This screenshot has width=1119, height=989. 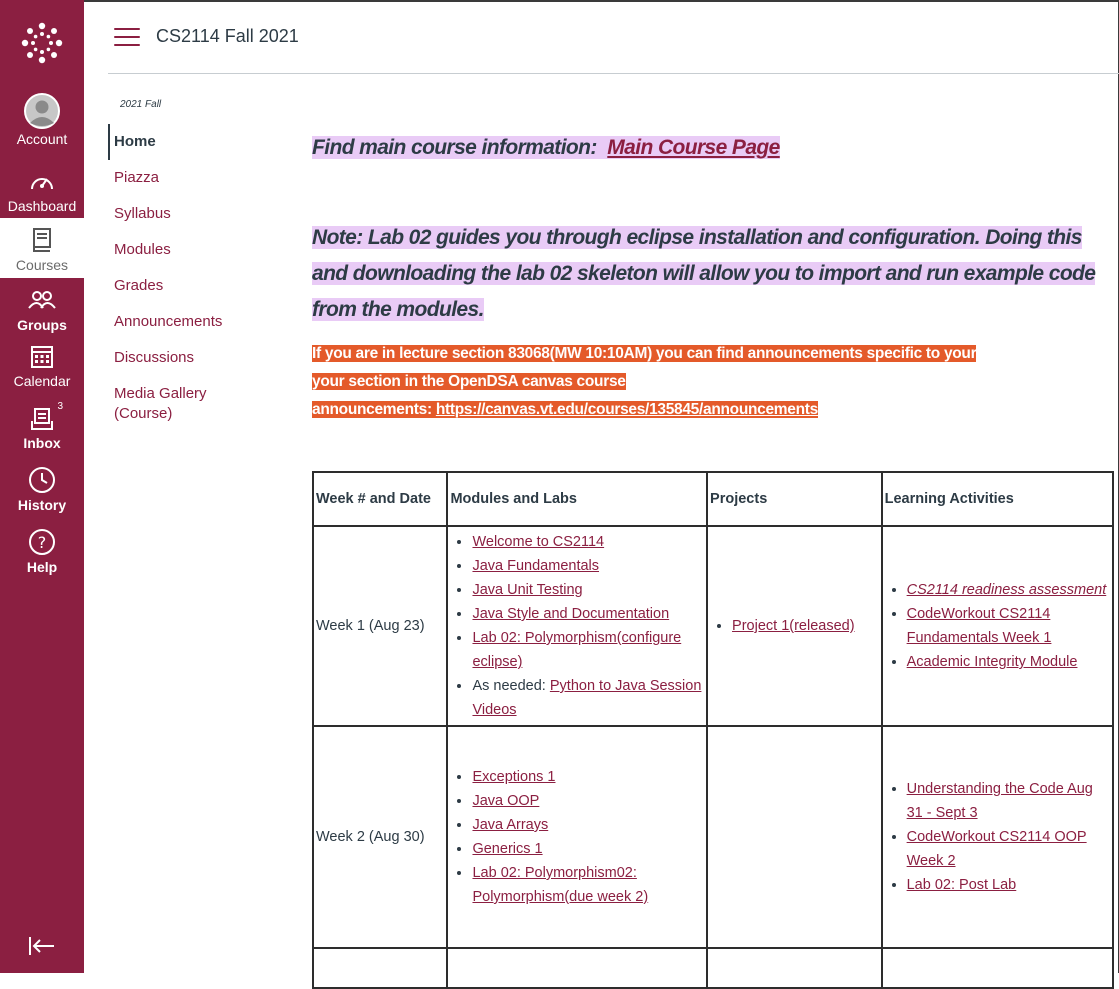 I want to click on module-link: Java Style and Documentation, so click(x=570, y=614).